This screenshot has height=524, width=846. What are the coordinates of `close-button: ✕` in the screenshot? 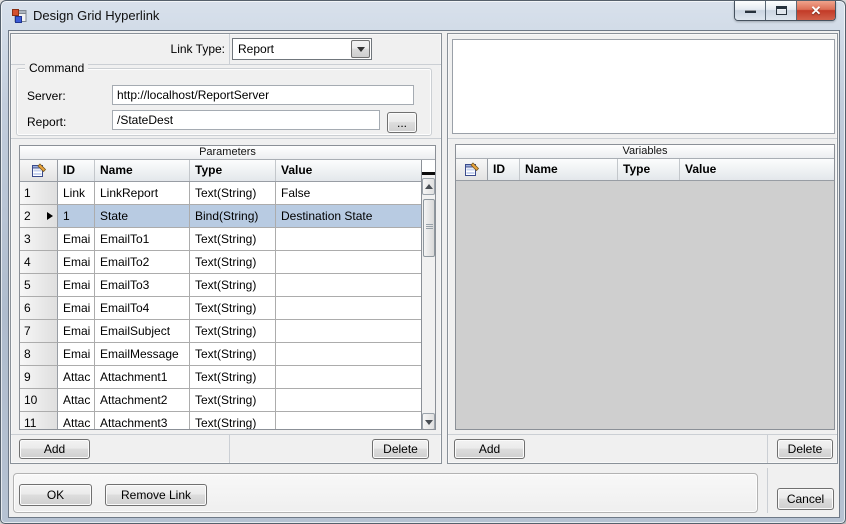 It's located at (816, 10).